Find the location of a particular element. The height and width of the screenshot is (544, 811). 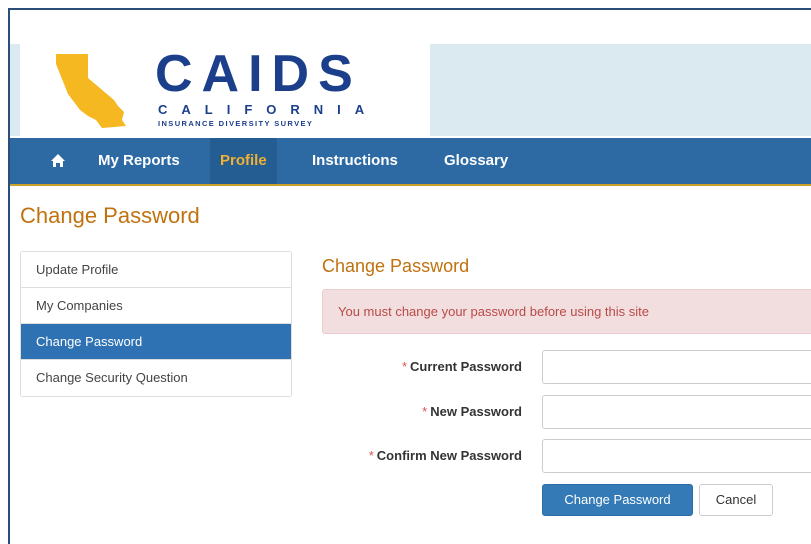

sidebar-item-update-profile: Update Profile is located at coordinates (156, 270).